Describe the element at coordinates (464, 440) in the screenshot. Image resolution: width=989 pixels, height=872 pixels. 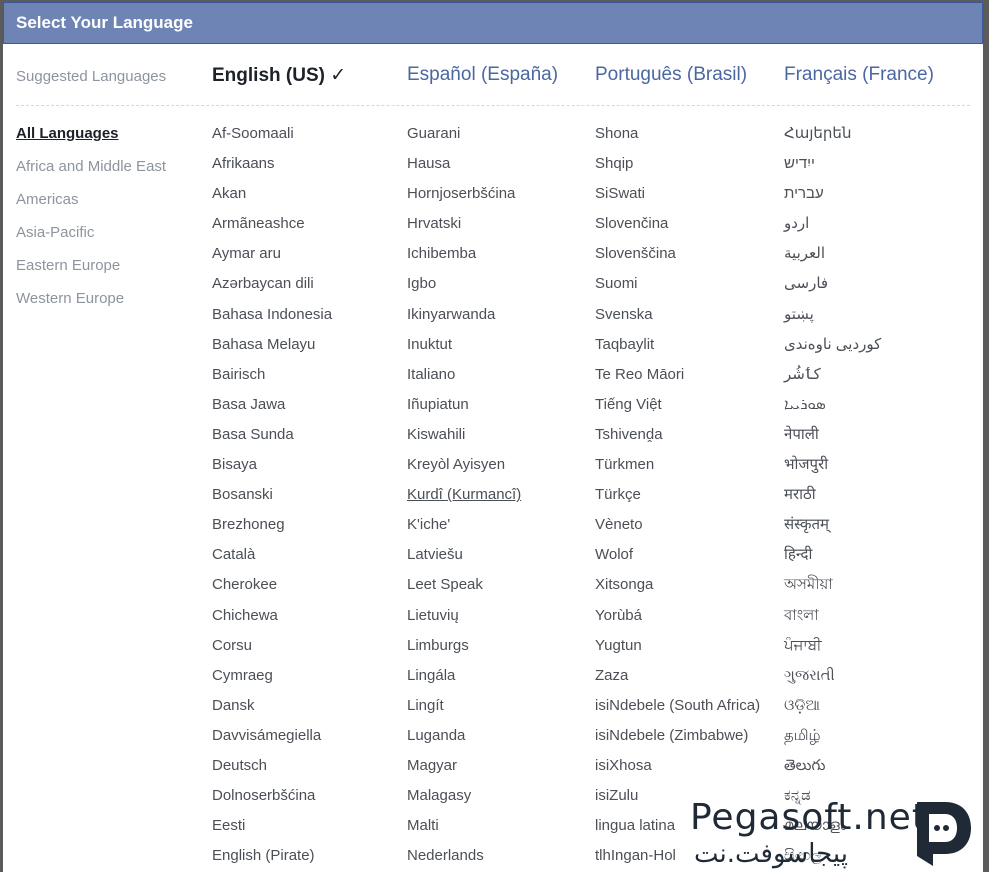
I see `language-link: Kiswahili` at that location.